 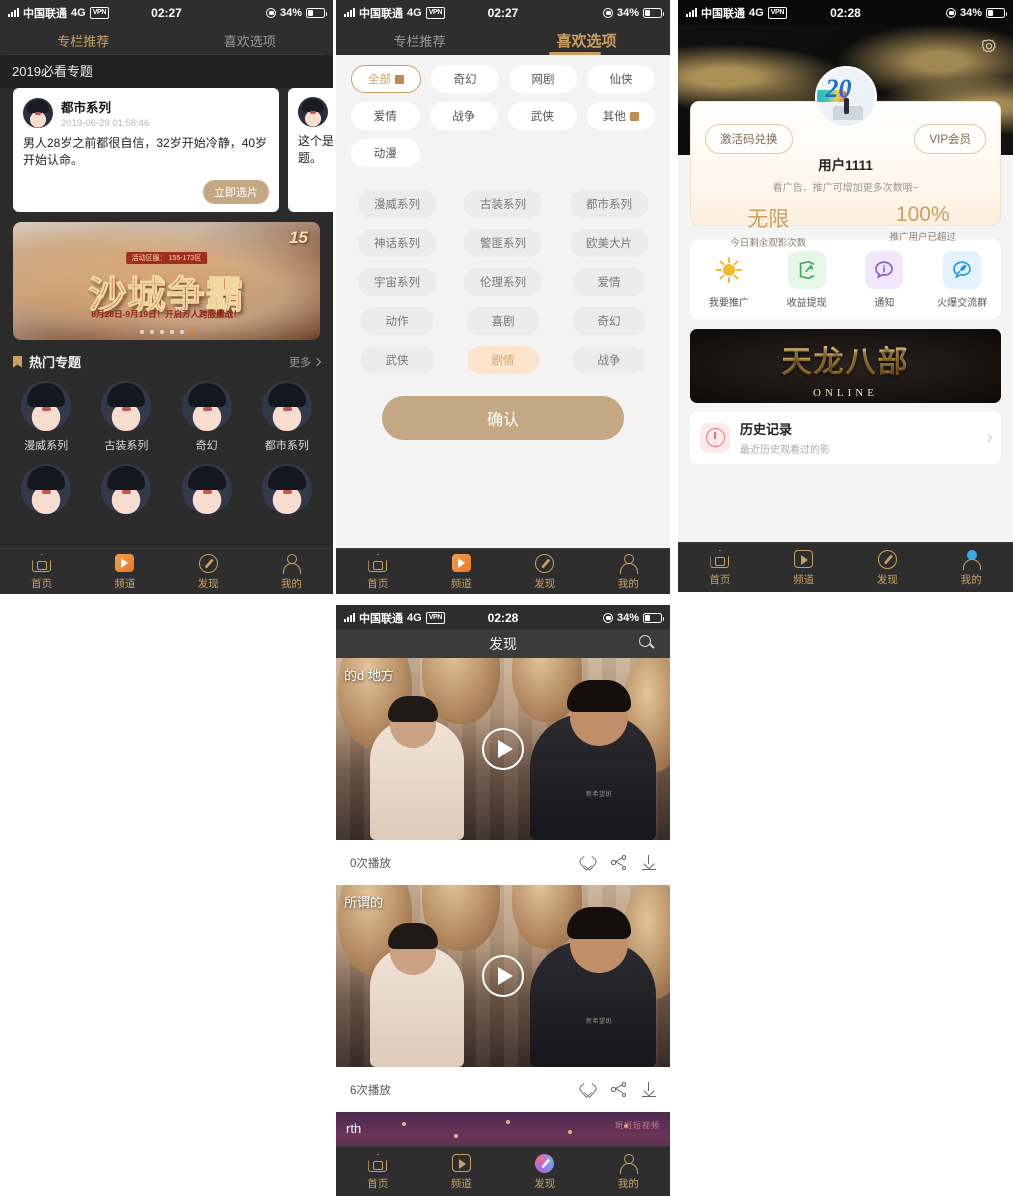 I want to click on hot-topics-title: 热门专题, so click(x=55, y=362).